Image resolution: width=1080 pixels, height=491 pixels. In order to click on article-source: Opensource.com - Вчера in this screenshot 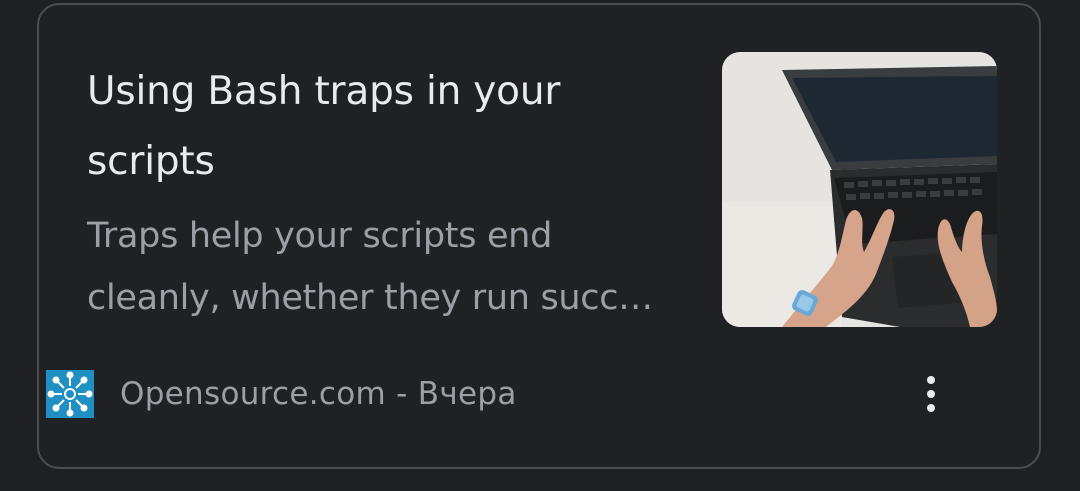, I will do `click(318, 394)`.